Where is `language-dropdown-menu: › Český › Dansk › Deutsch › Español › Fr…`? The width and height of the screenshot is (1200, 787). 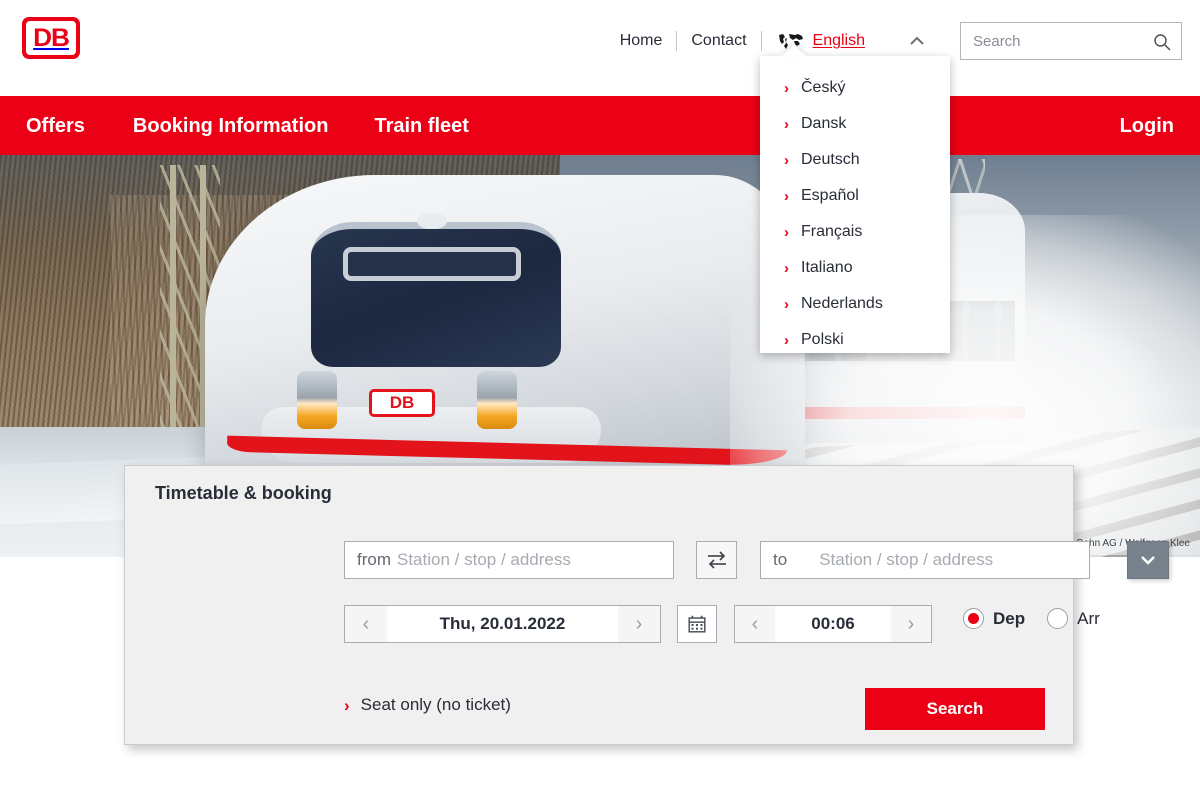
language-dropdown-menu: › Český › Dansk › Deutsch › Español › Fr… is located at coordinates (855, 199).